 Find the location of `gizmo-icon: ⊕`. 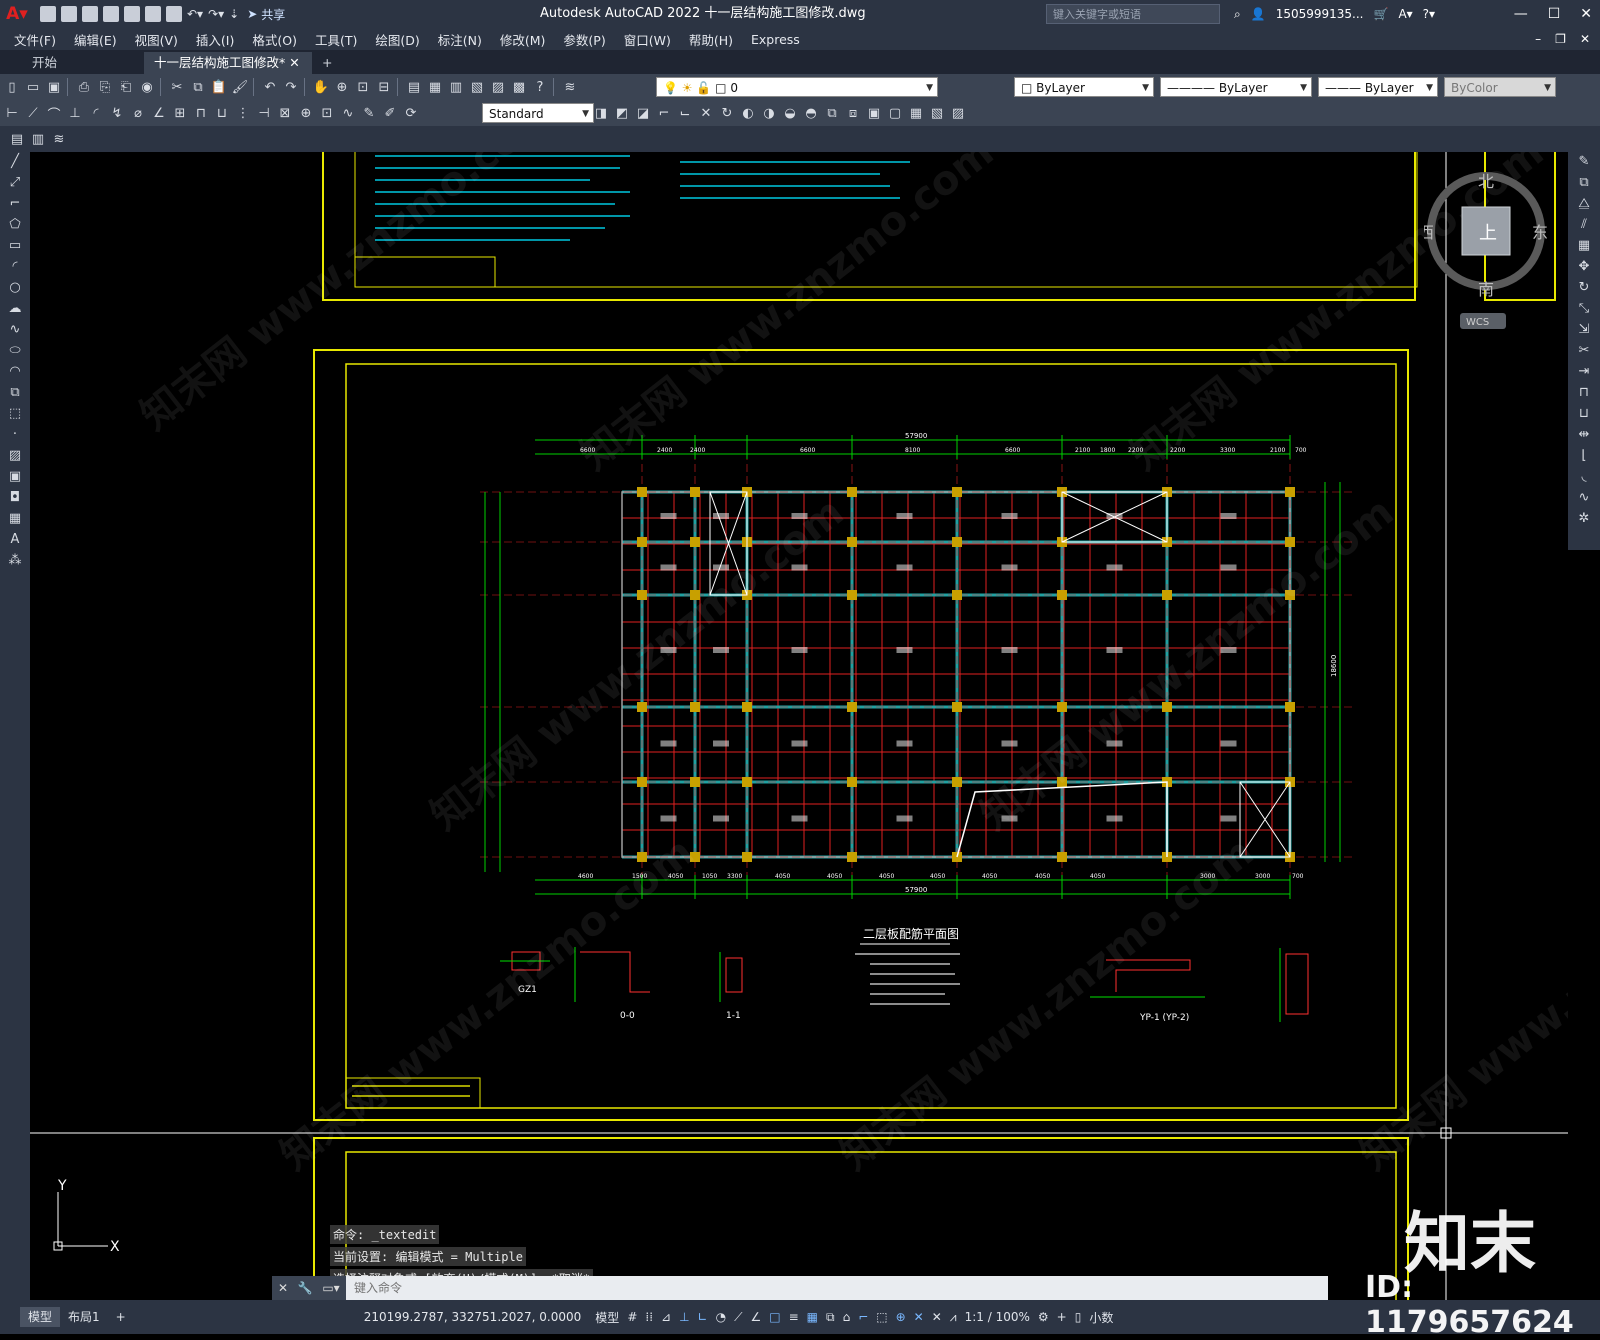

gizmo-icon: ⊕ is located at coordinates (901, 1317).